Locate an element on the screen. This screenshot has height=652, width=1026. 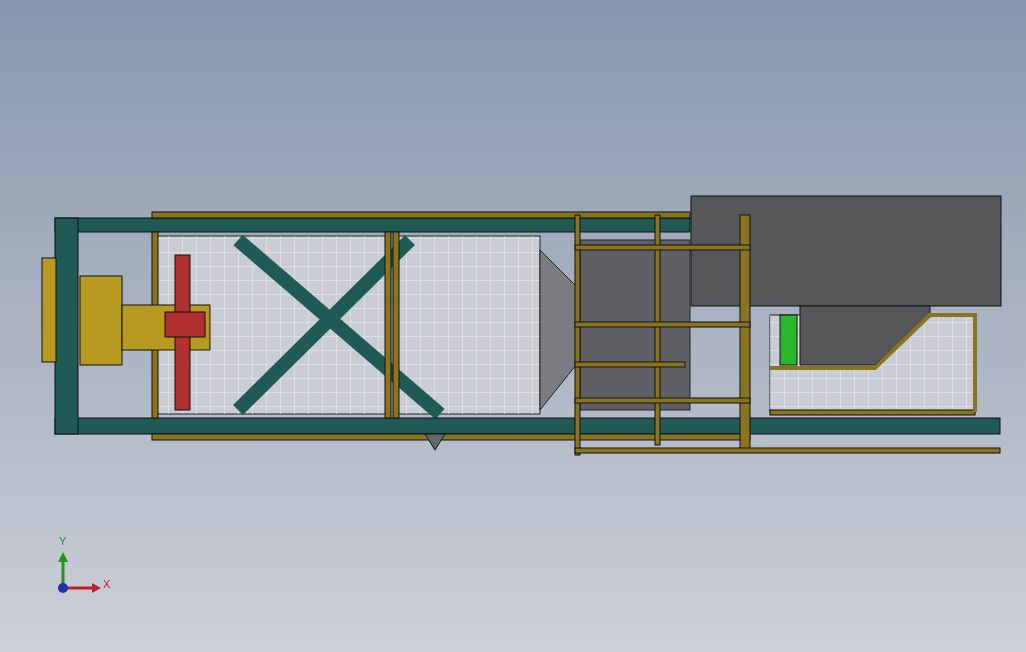
y-axis-label: Y is located at coordinates (63, 541).